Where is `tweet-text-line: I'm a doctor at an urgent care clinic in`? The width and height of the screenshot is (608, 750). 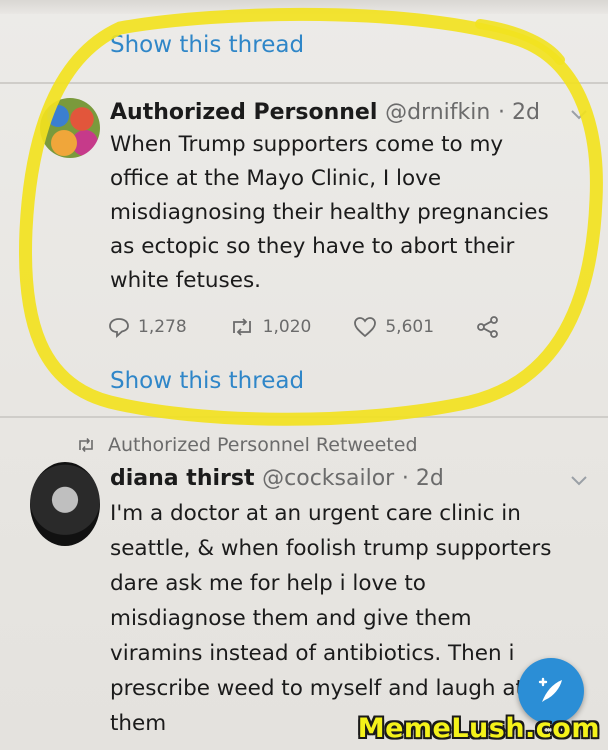 tweet-text-line: I'm a doctor at an urgent care clinic in is located at coordinates (315, 513).